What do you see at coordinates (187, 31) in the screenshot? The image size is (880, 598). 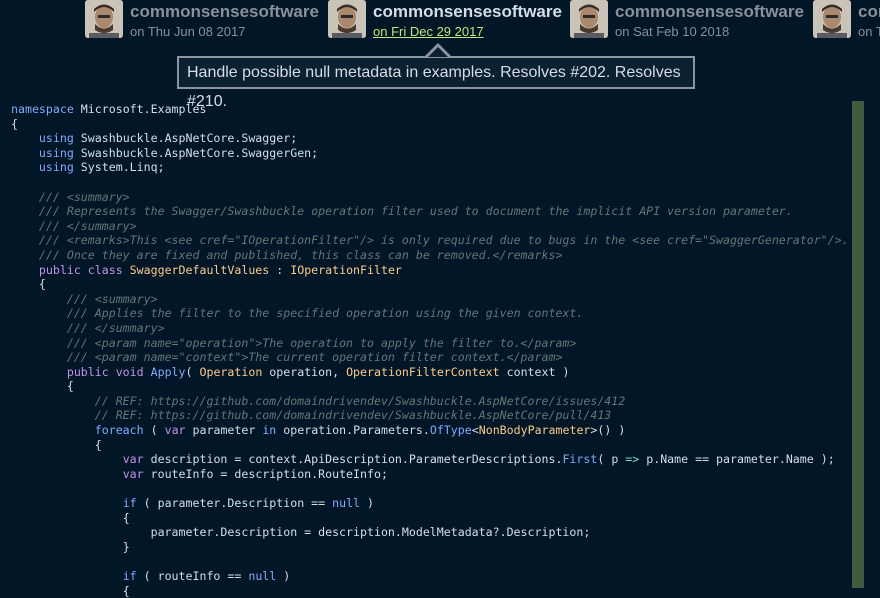 I see `commit-date: on Thu Jun 08 2017` at bounding box center [187, 31].